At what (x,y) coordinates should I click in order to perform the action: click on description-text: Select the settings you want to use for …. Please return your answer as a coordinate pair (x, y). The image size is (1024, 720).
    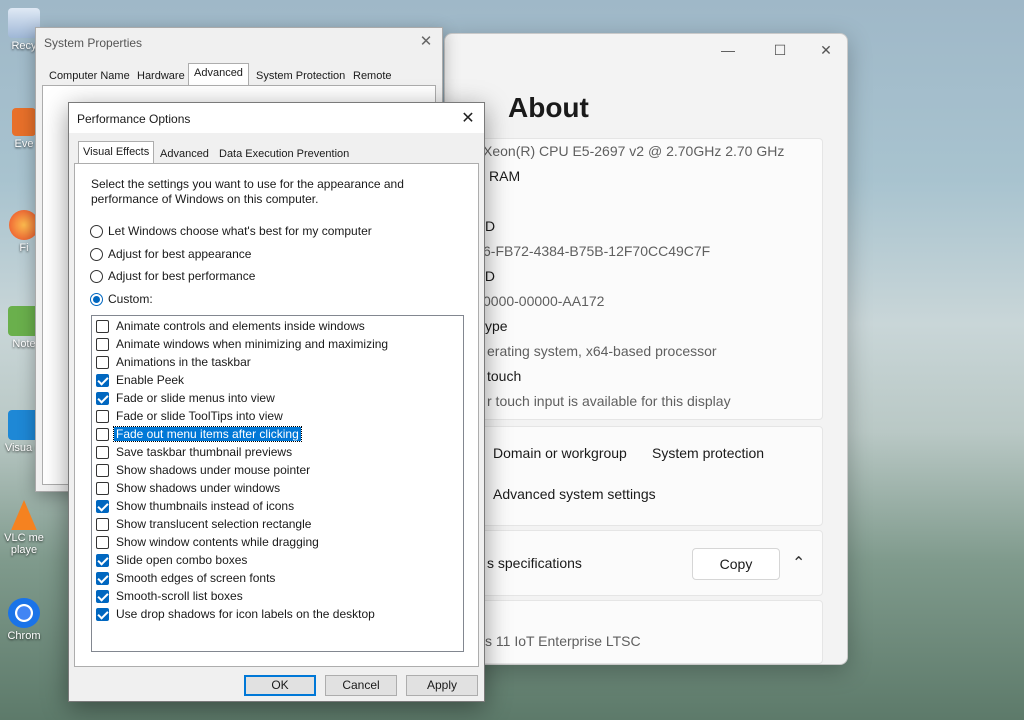
    Looking at the image, I should click on (247, 191).